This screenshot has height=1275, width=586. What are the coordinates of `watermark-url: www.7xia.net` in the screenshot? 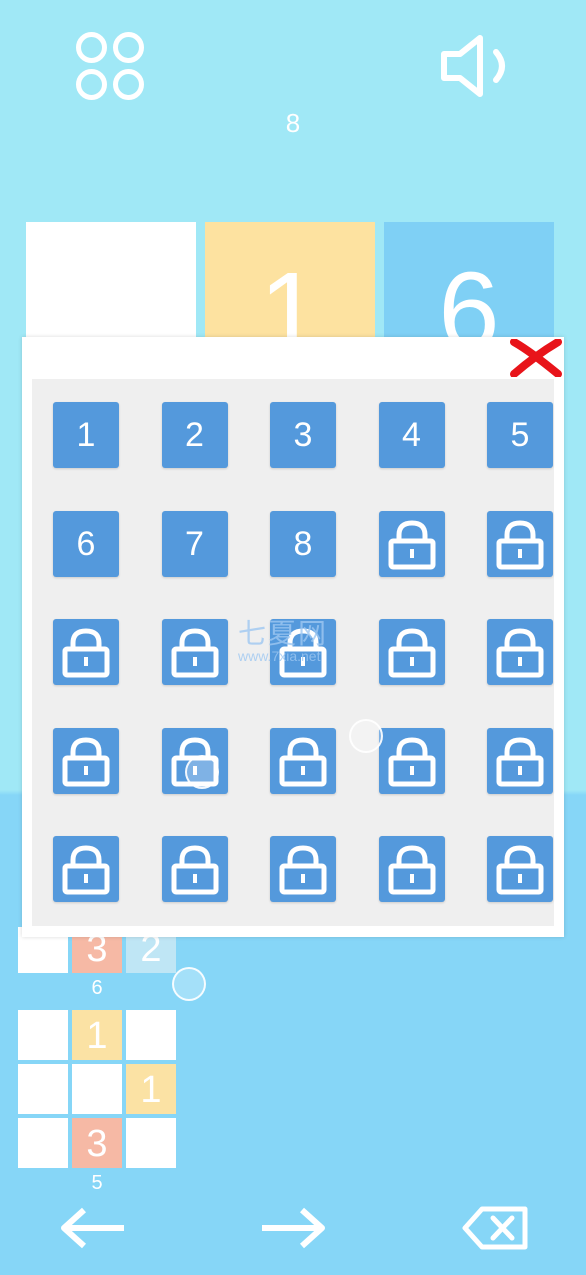 It's located at (279, 656).